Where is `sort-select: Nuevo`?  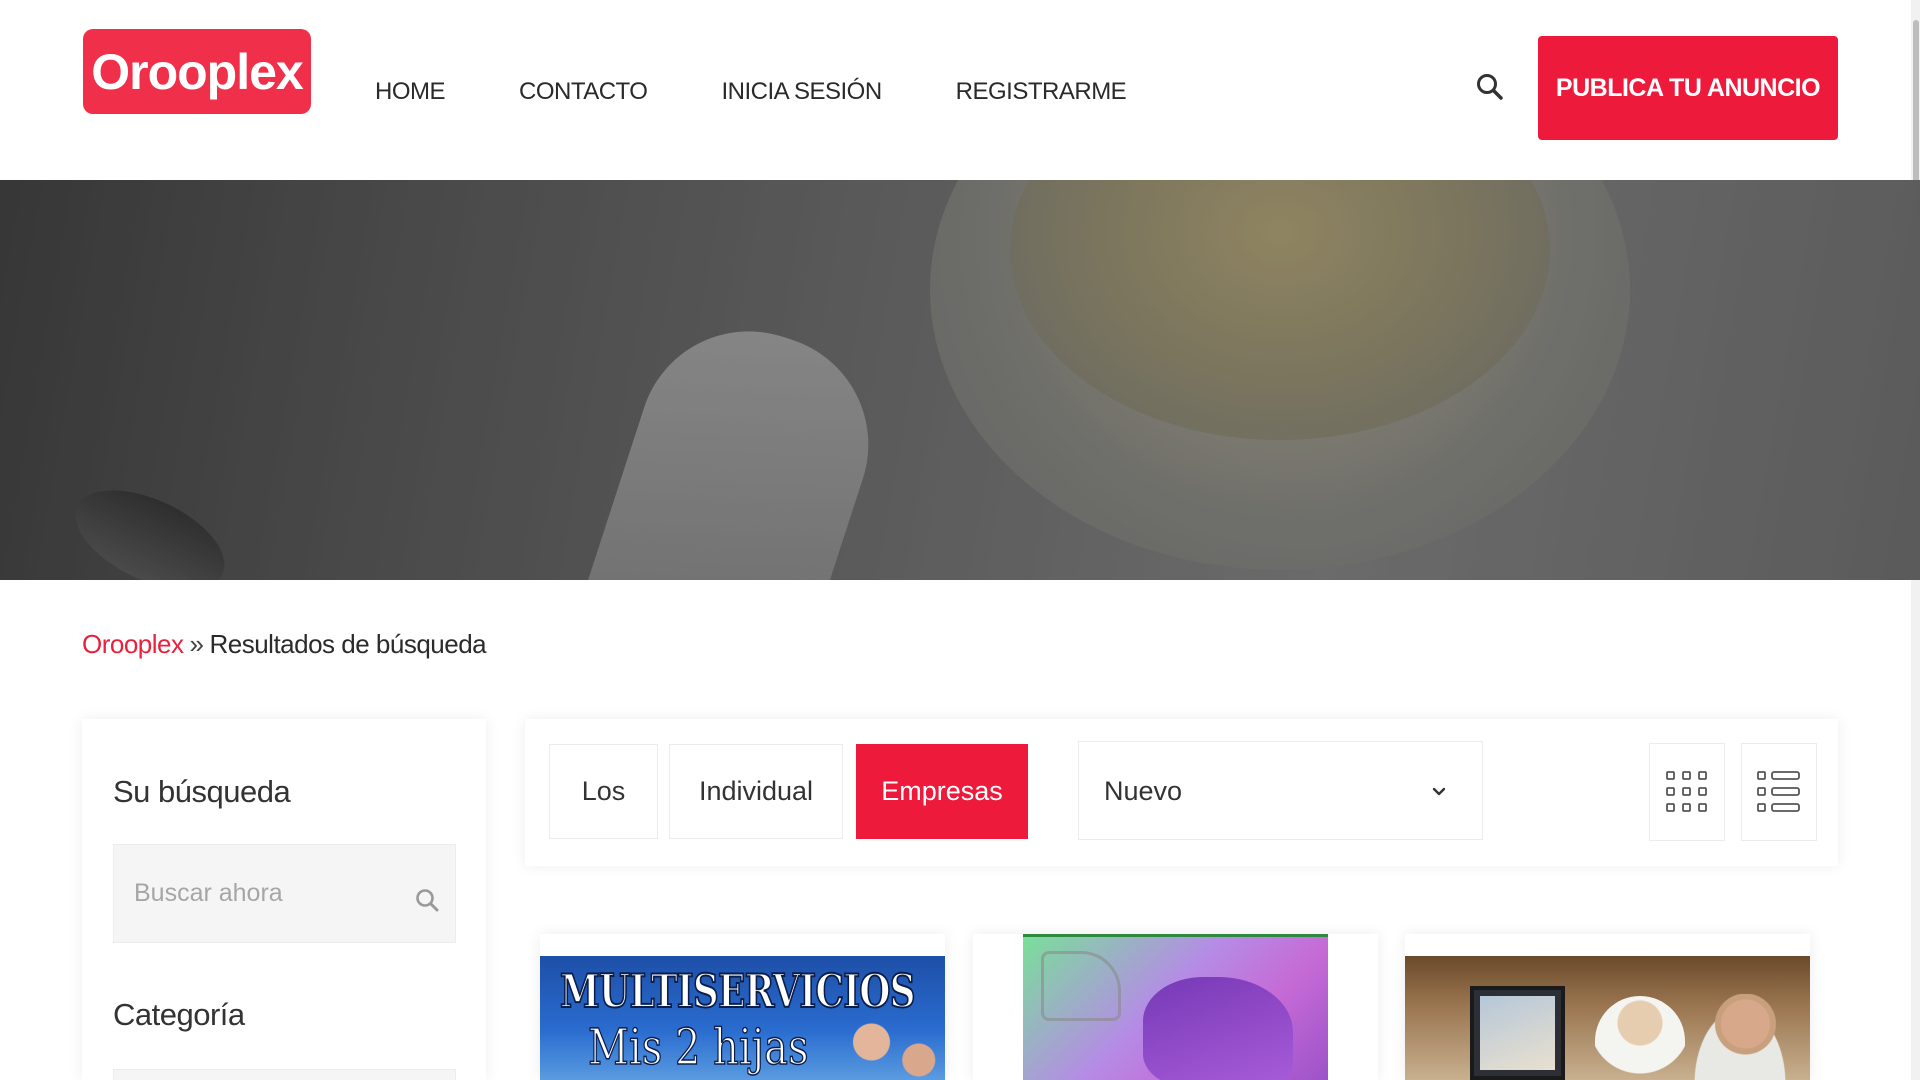
sort-select: Nuevo is located at coordinates (1280, 790).